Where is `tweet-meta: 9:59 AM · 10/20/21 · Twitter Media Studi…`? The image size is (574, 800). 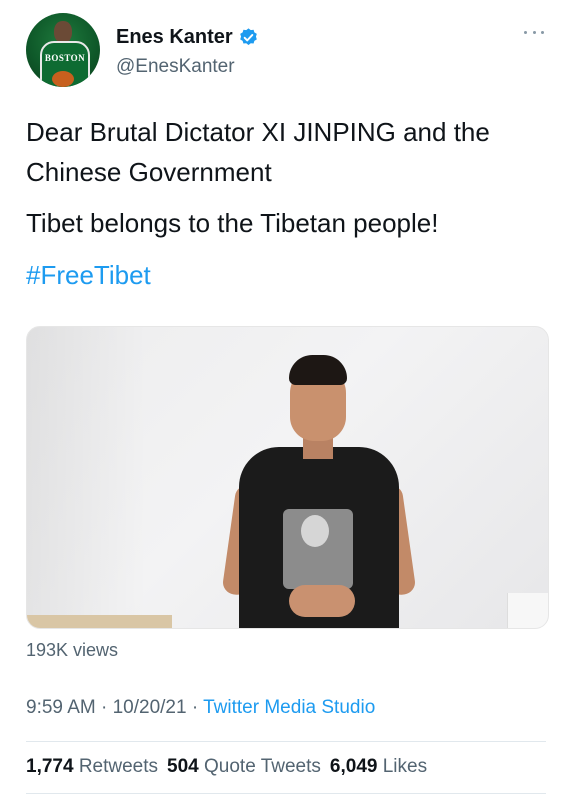
tweet-meta: 9:59 AM · 10/20/21 · Twitter Media Studi… is located at coordinates (200, 708).